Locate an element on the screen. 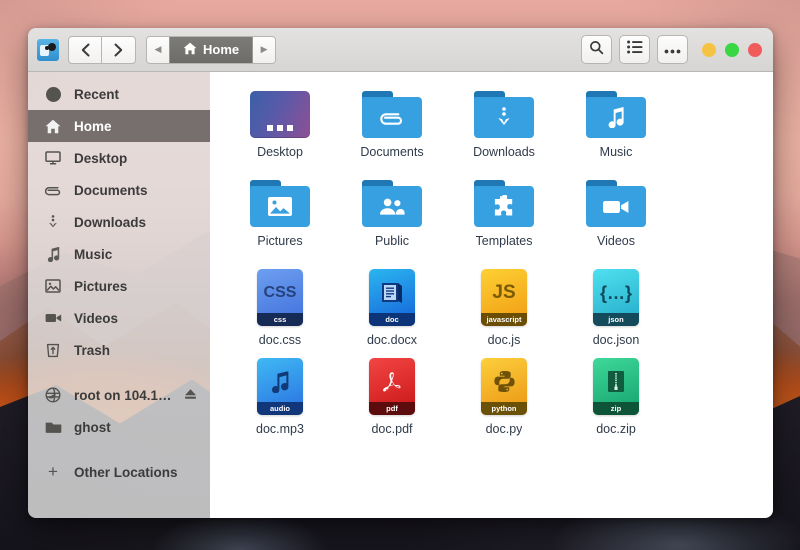 Image resolution: width=800 pixels, height=550 pixels. file-name: Documents is located at coordinates (392, 152).